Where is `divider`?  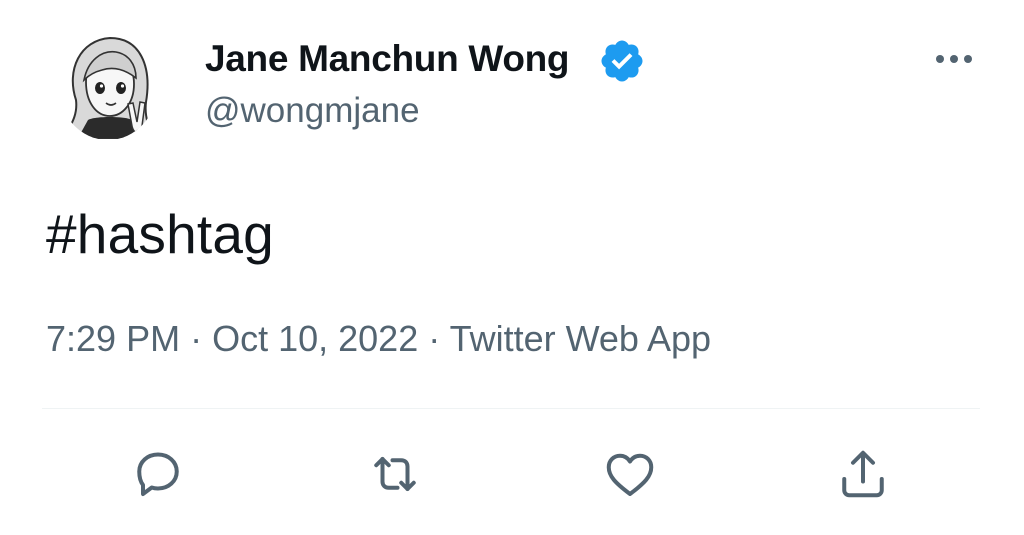
divider is located at coordinates (511, 408).